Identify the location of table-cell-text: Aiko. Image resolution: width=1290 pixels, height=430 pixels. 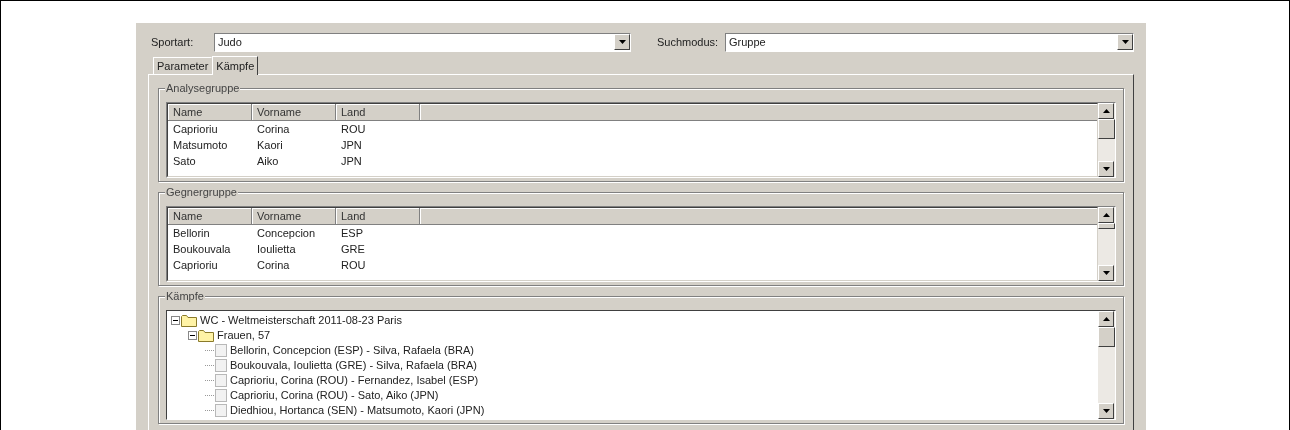
(268, 161).